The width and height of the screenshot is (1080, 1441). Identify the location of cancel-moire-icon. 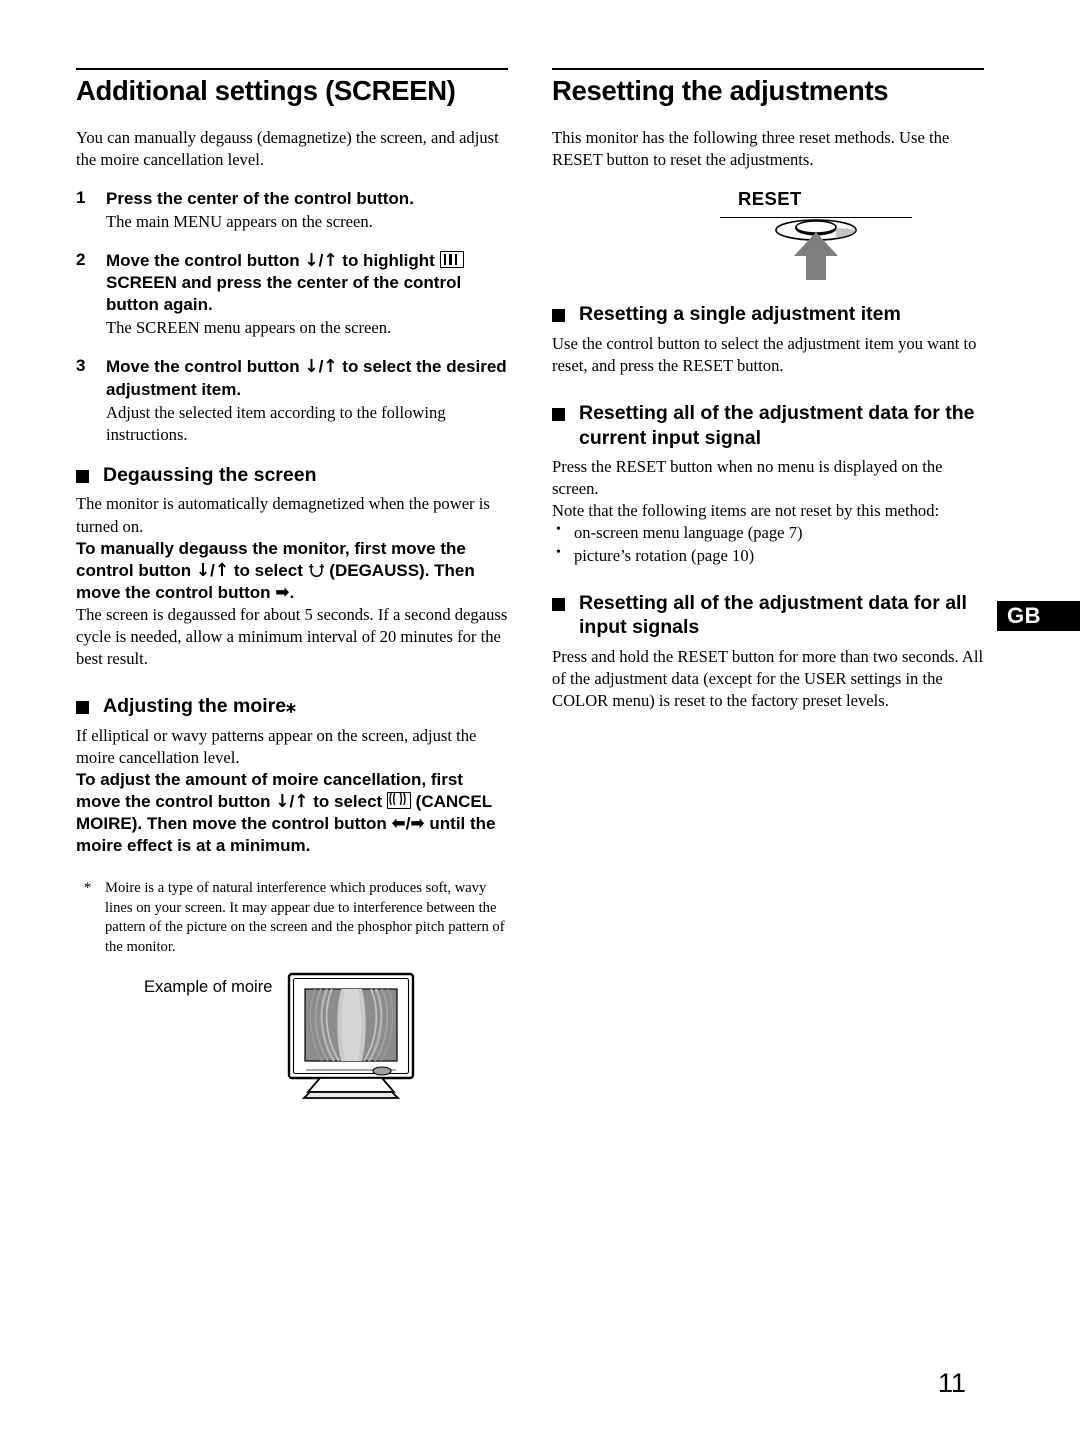
(398, 801).